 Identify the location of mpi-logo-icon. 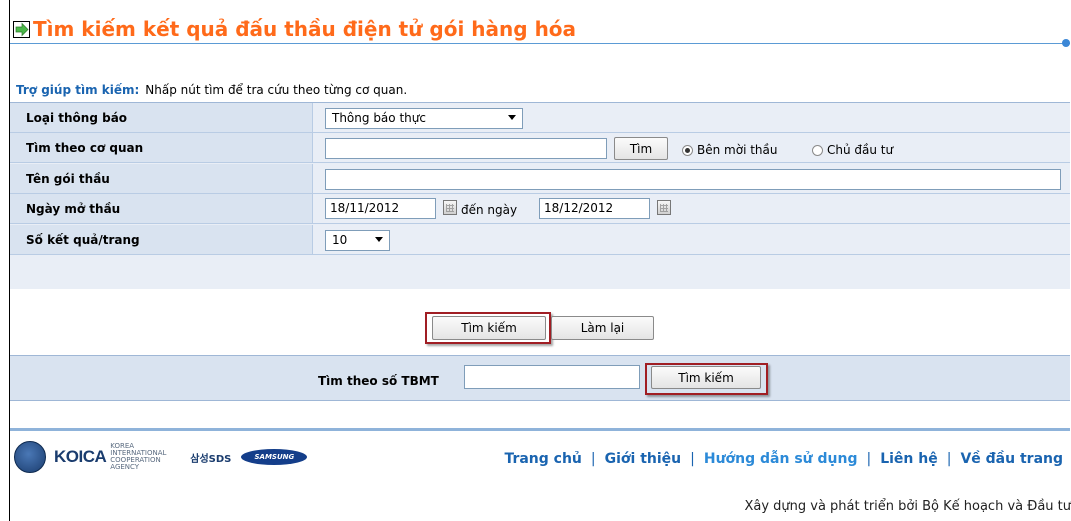
(30, 457).